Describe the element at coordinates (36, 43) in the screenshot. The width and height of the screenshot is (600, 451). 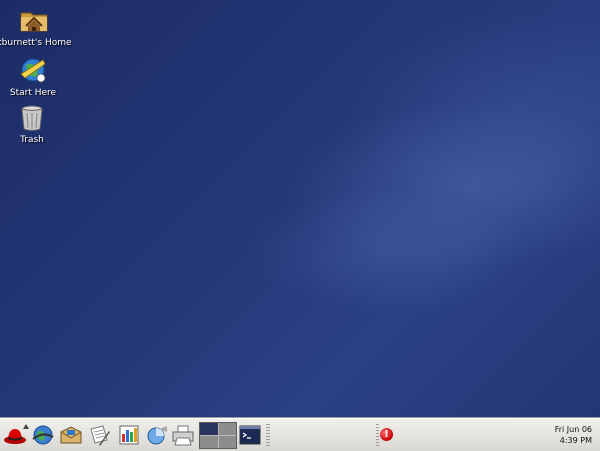
I see `desktop-icon-label: kburnett's Home` at that location.